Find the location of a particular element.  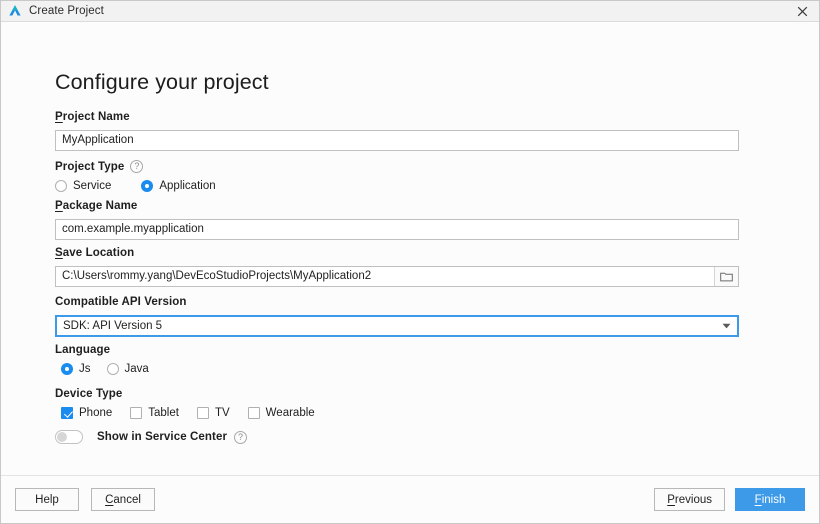

radio-application-label: Application is located at coordinates (187, 186).